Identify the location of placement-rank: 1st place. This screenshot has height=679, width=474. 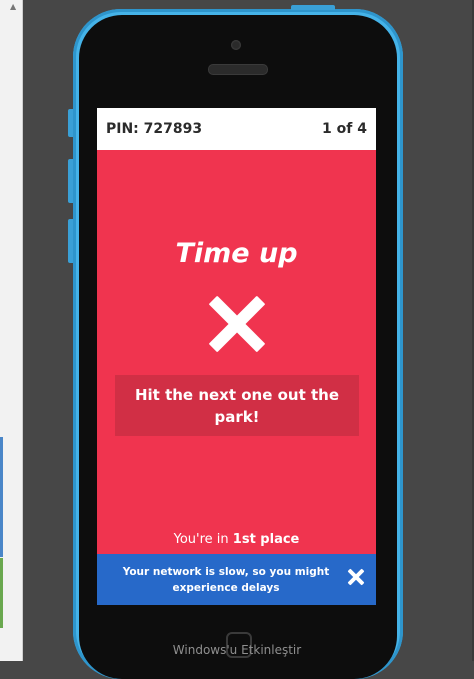
(266, 539).